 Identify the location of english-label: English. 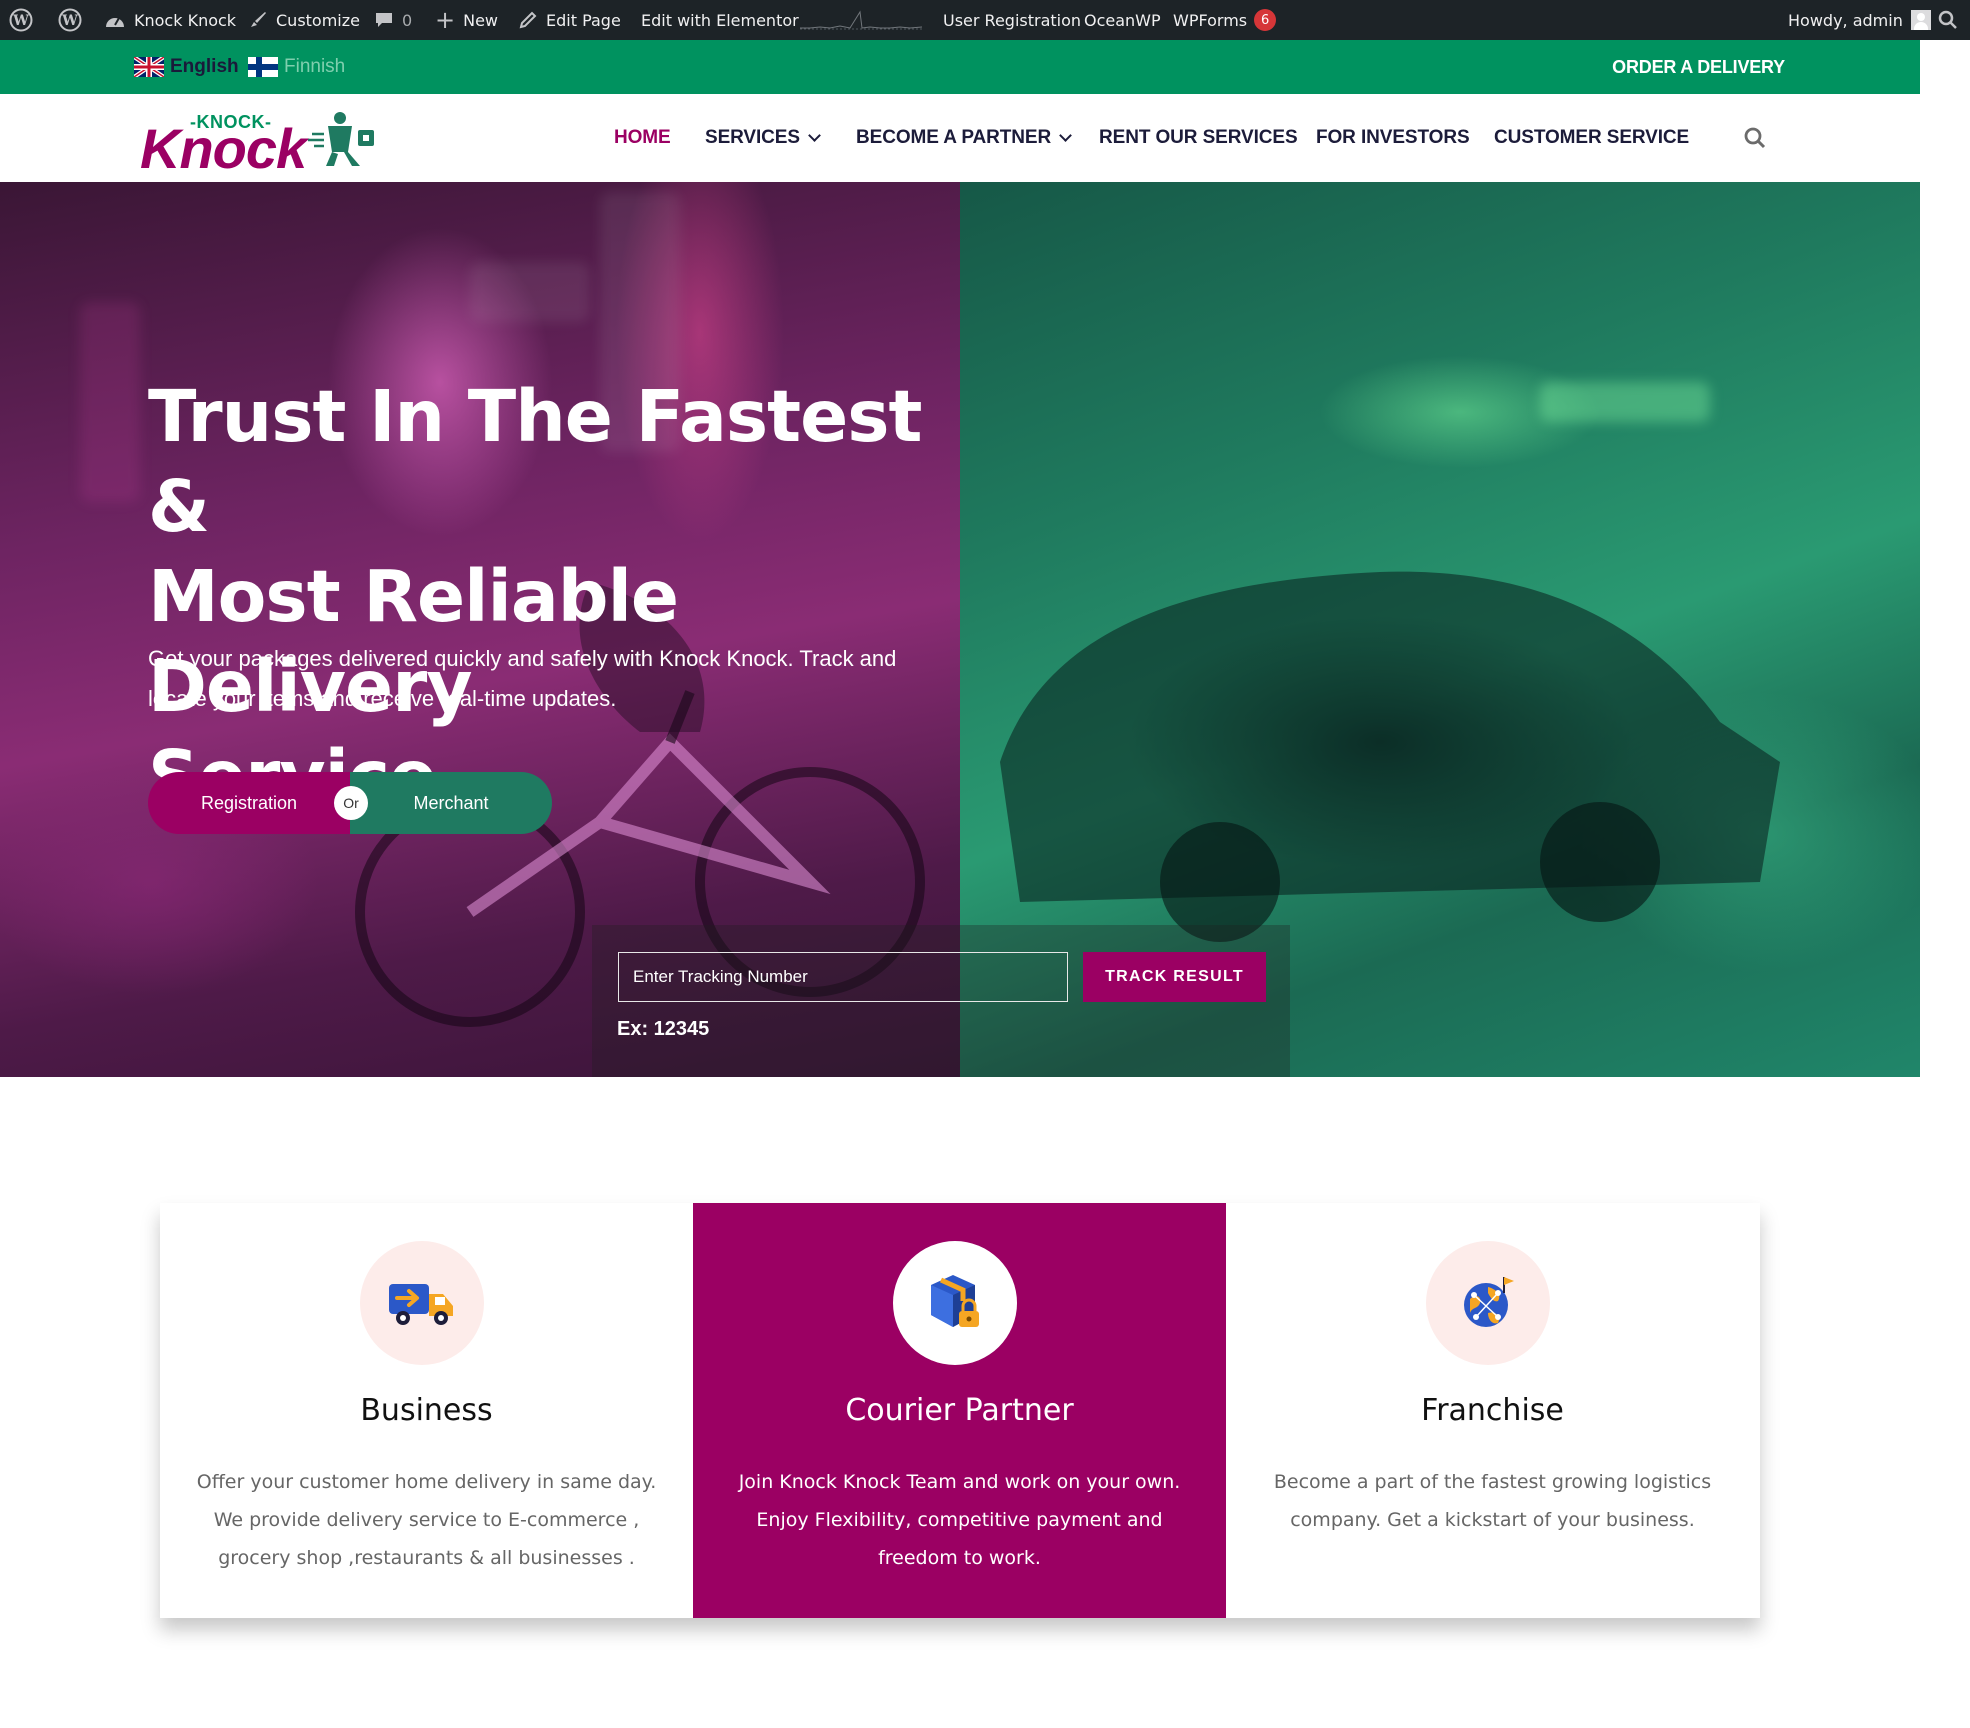
(204, 66).